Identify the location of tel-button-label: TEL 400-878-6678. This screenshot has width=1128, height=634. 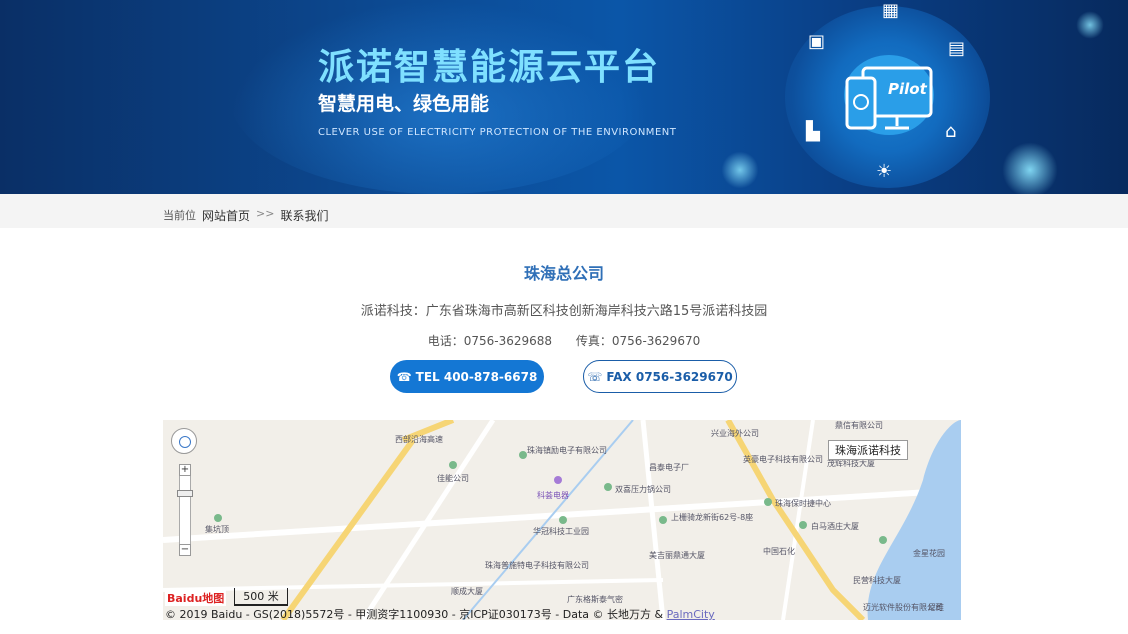
(476, 376).